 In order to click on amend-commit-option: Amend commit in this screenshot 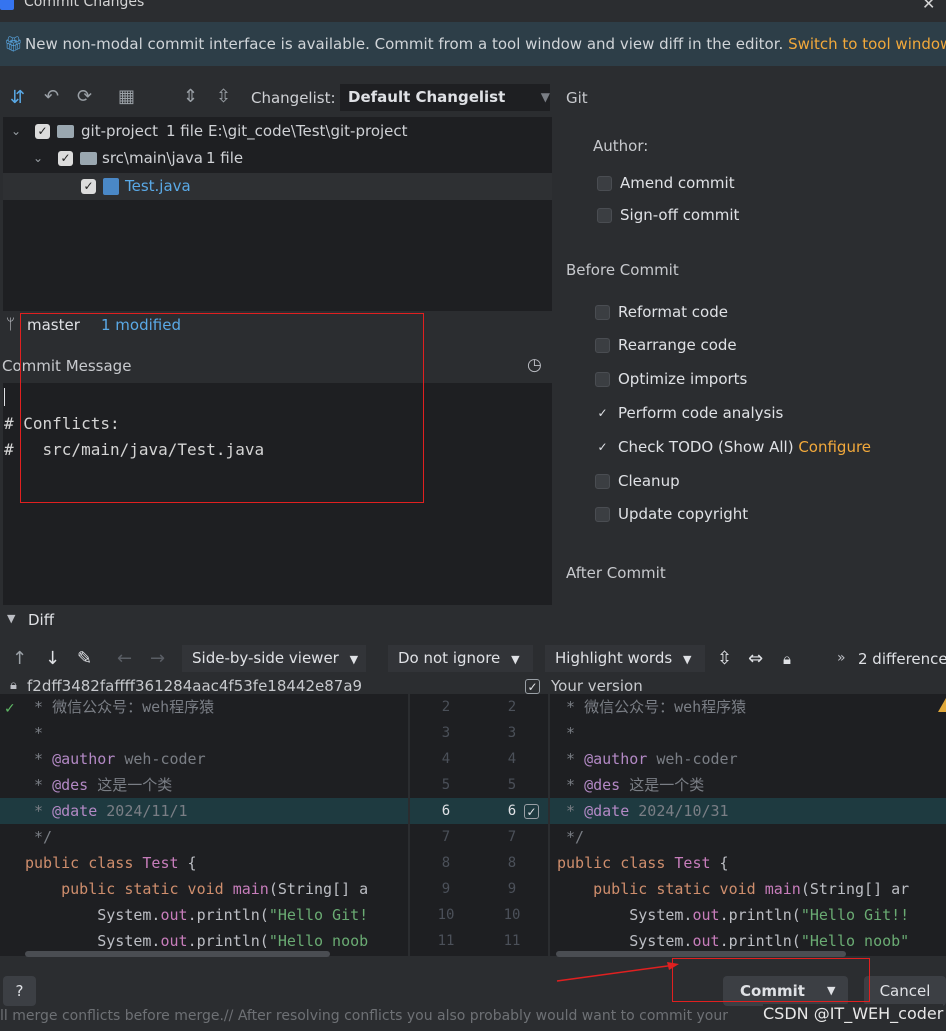, I will do `click(666, 183)`.